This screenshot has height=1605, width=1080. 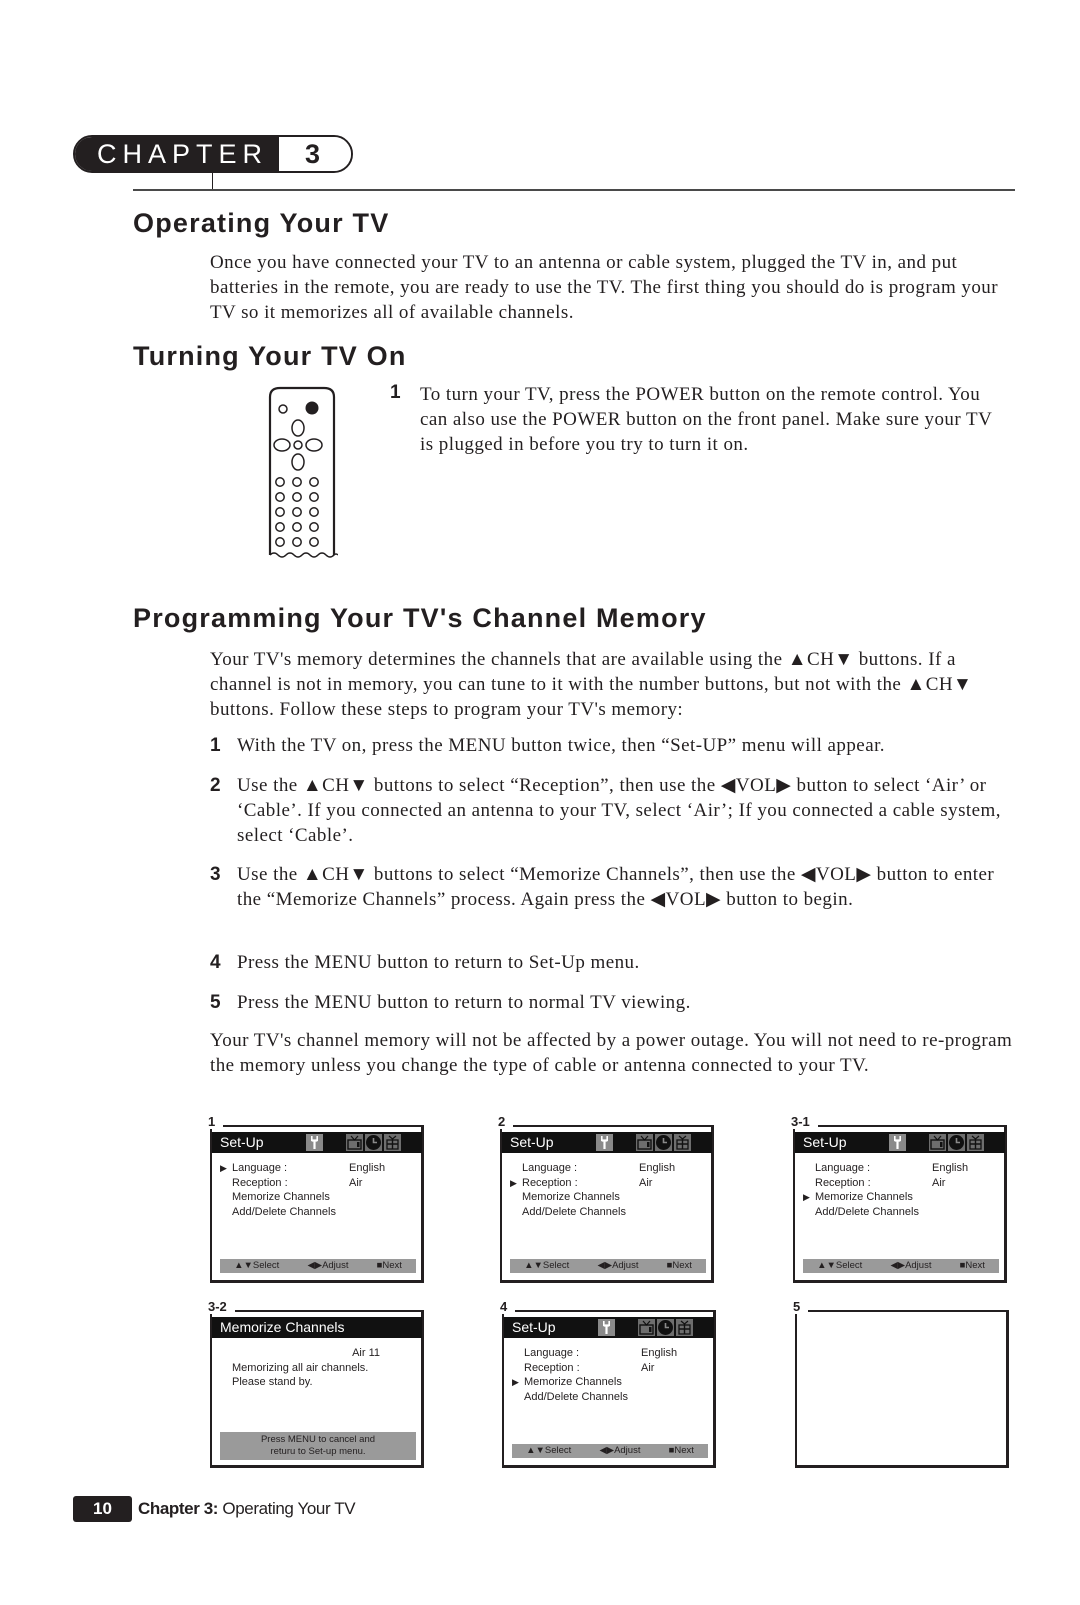 I want to click on screen-label: 4, so click(x=508, y=1307).